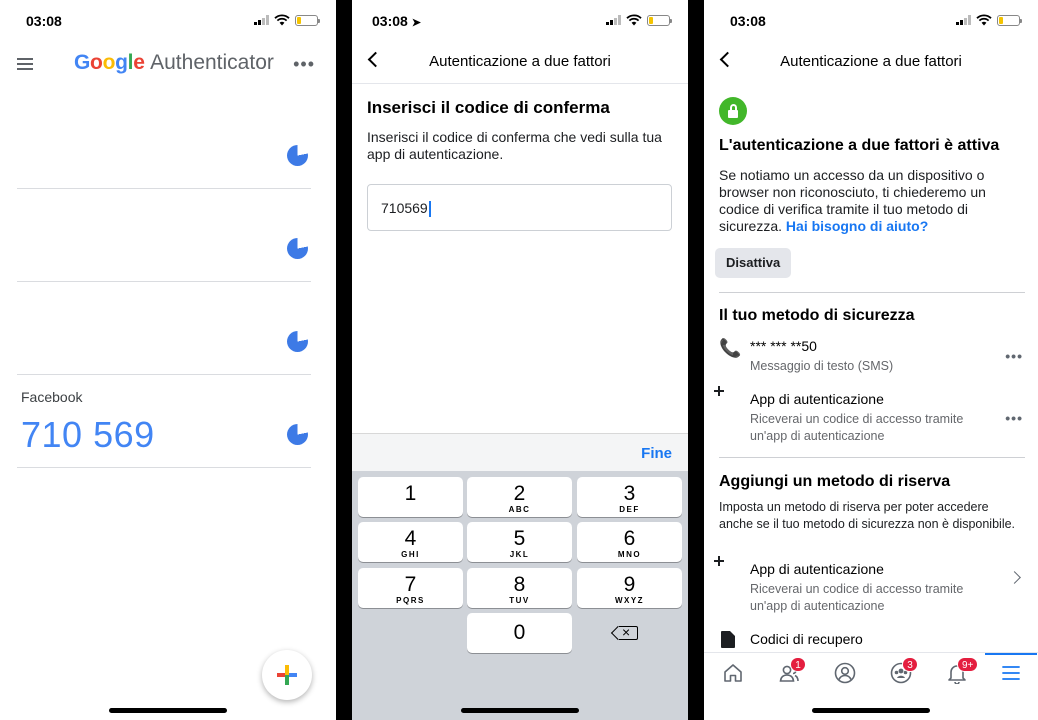  What do you see at coordinates (519, 207) in the screenshot?
I see `confirmation-code-input: 710569` at bounding box center [519, 207].